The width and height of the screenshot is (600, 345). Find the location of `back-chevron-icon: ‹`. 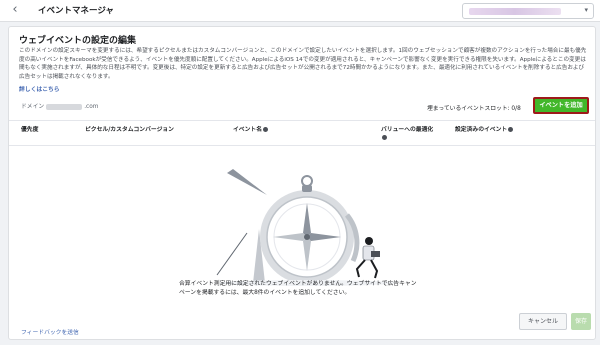

back-chevron-icon: ‹ is located at coordinates (15, 10).